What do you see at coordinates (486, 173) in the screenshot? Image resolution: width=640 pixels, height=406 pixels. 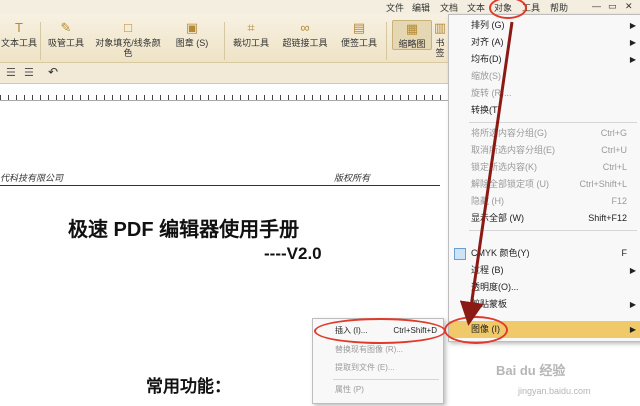 I see `annotation-arrow` at bounding box center [486, 173].